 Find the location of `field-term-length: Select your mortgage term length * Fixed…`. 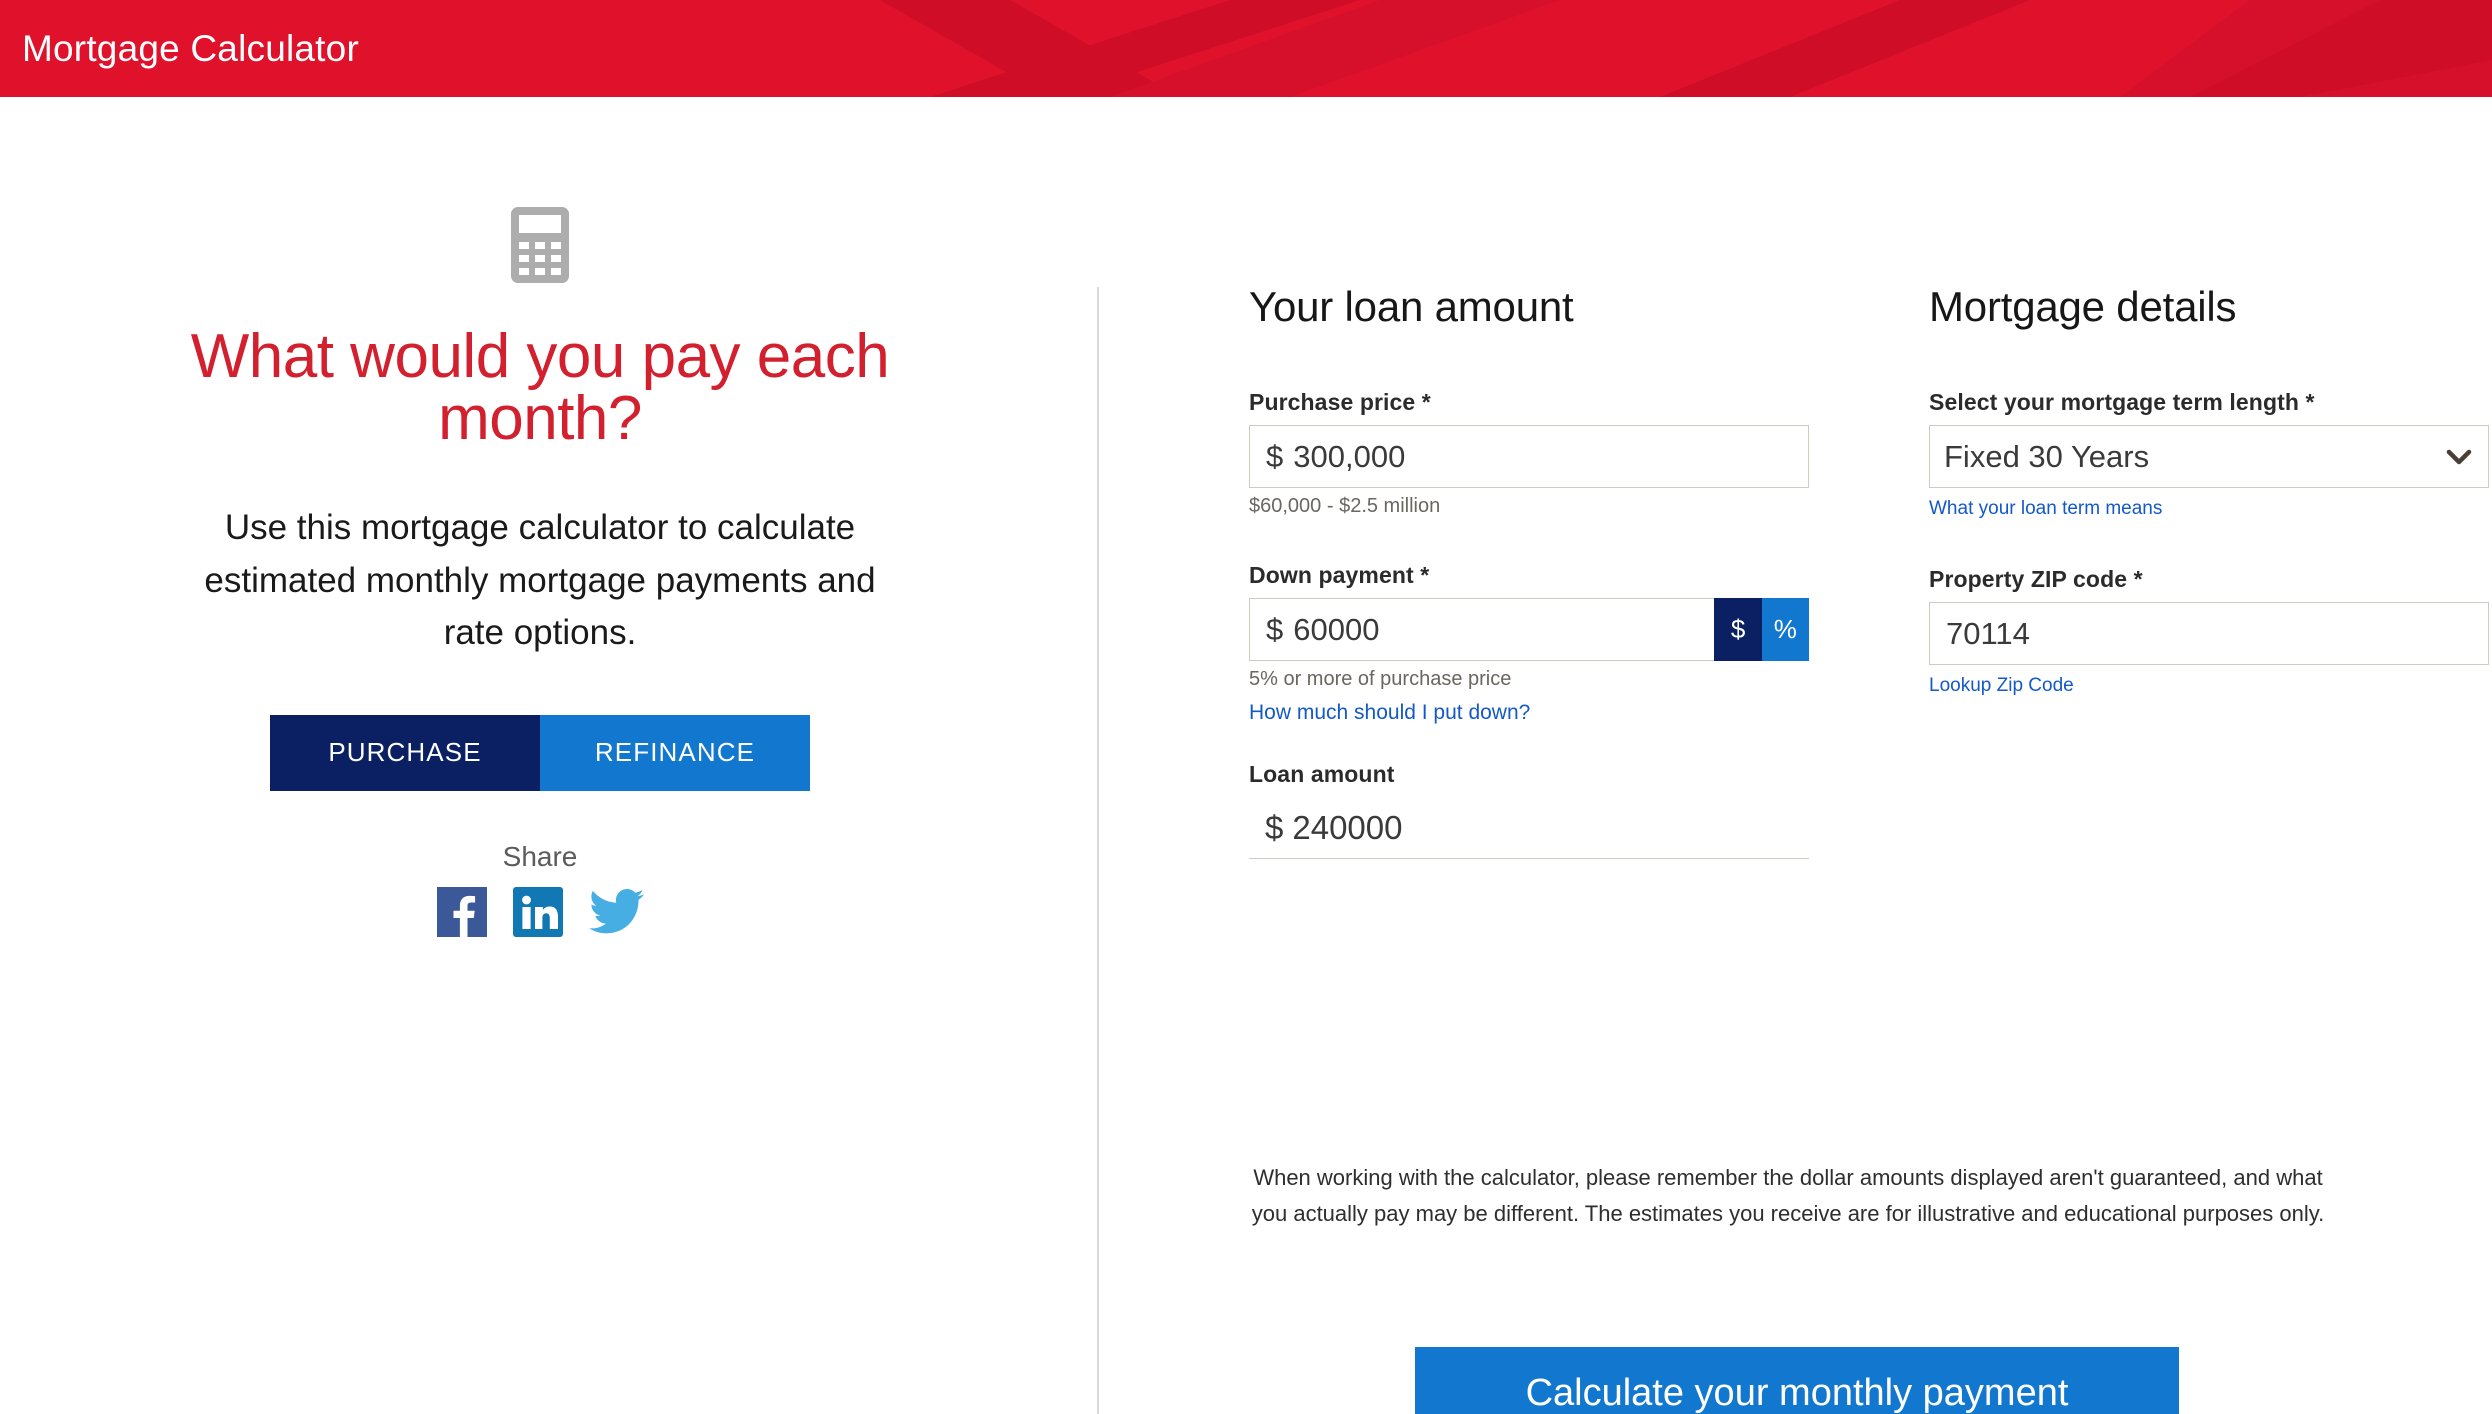

field-term-length: Select your mortgage term length * Fixed… is located at coordinates (2209, 454).